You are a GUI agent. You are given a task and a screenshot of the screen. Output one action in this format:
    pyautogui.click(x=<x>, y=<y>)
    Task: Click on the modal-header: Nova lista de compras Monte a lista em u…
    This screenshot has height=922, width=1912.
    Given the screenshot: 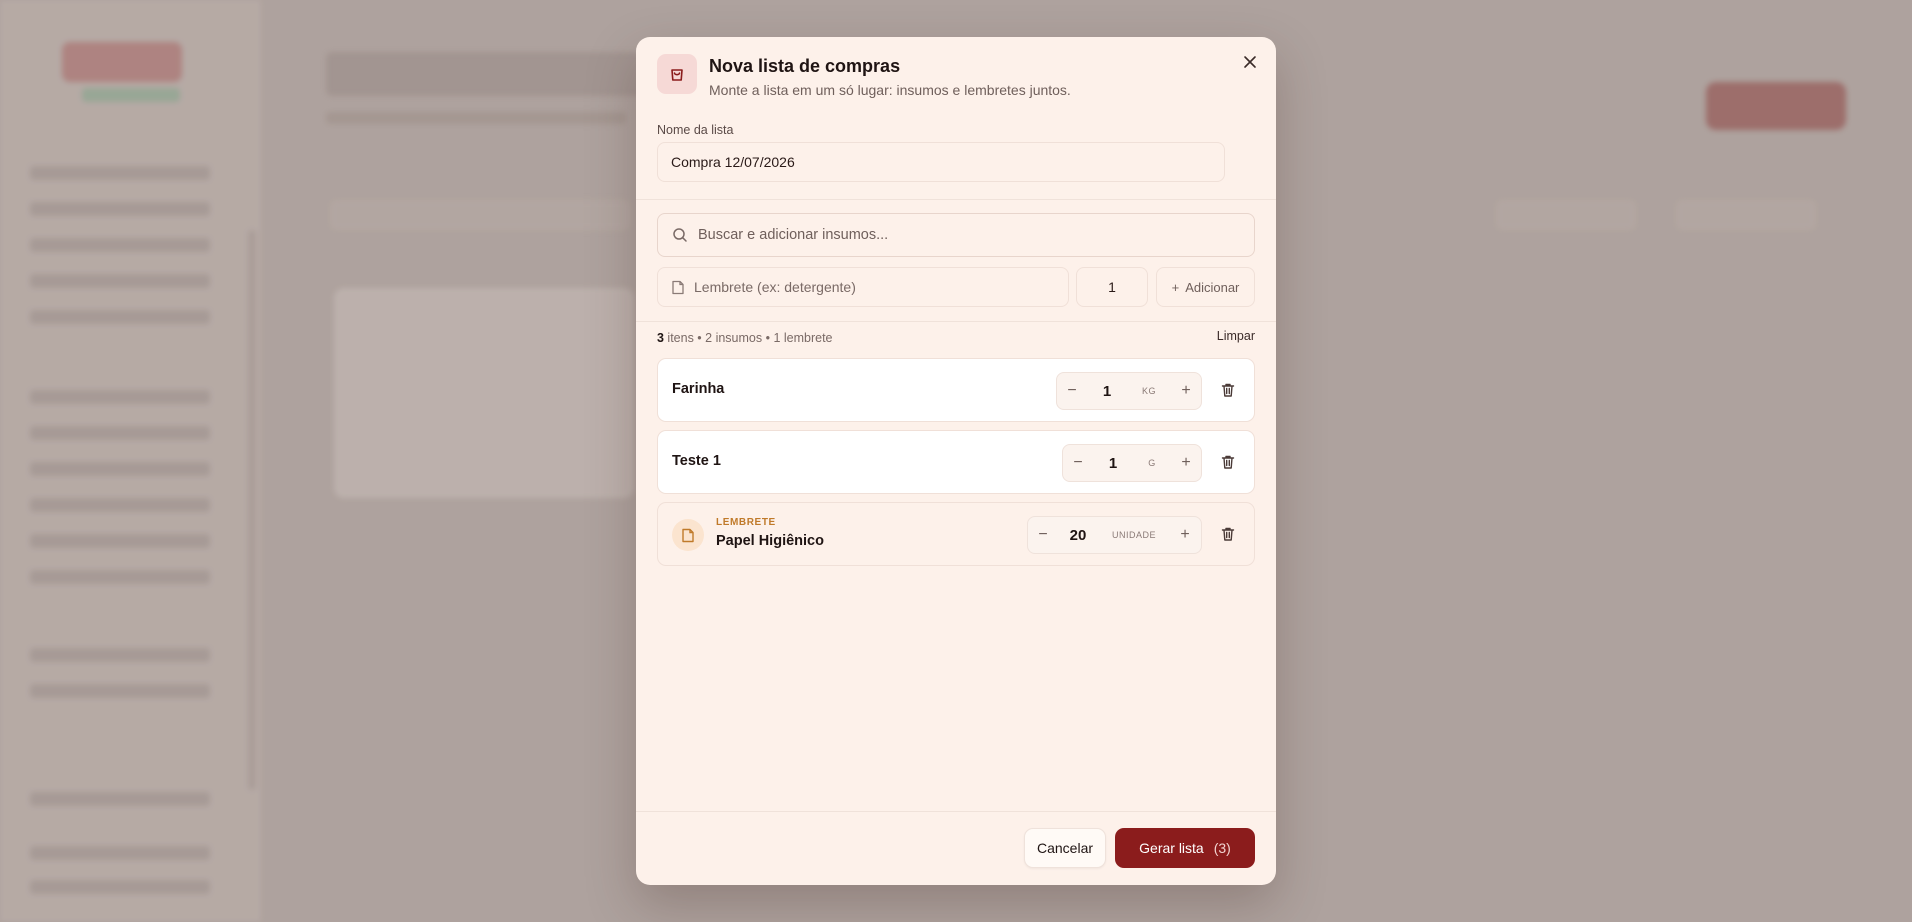 What is the action you would take?
    pyautogui.click(x=936, y=76)
    